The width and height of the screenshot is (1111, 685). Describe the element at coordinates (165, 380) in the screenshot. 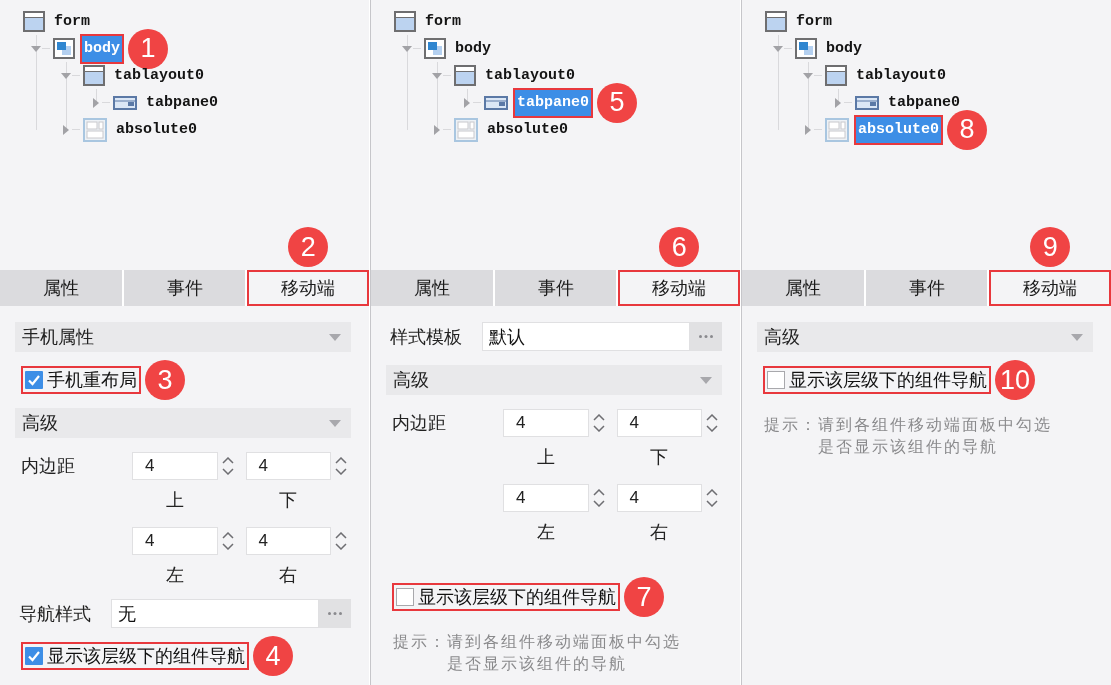

I see `callout-number: 3` at that location.